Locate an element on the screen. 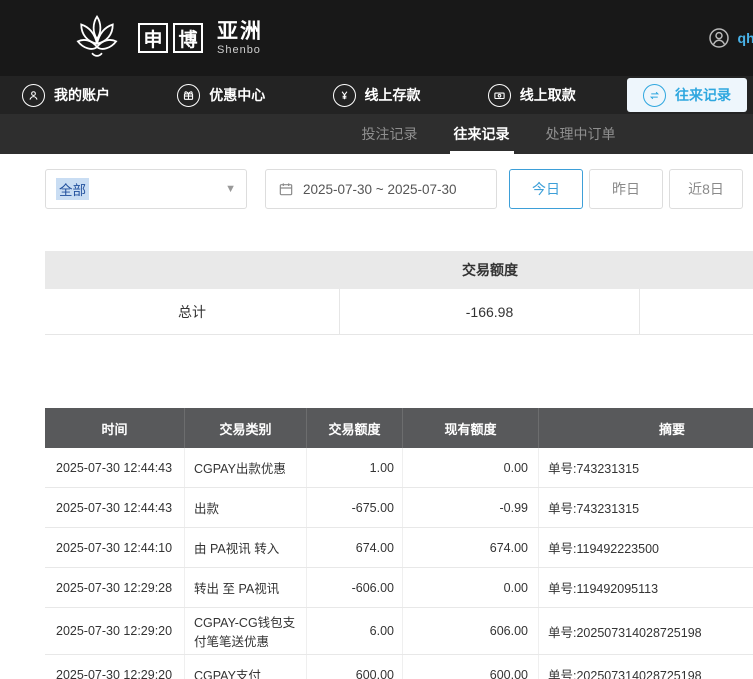 The width and height of the screenshot is (753, 679). cell-amount: 600.00 is located at coordinates (355, 667).